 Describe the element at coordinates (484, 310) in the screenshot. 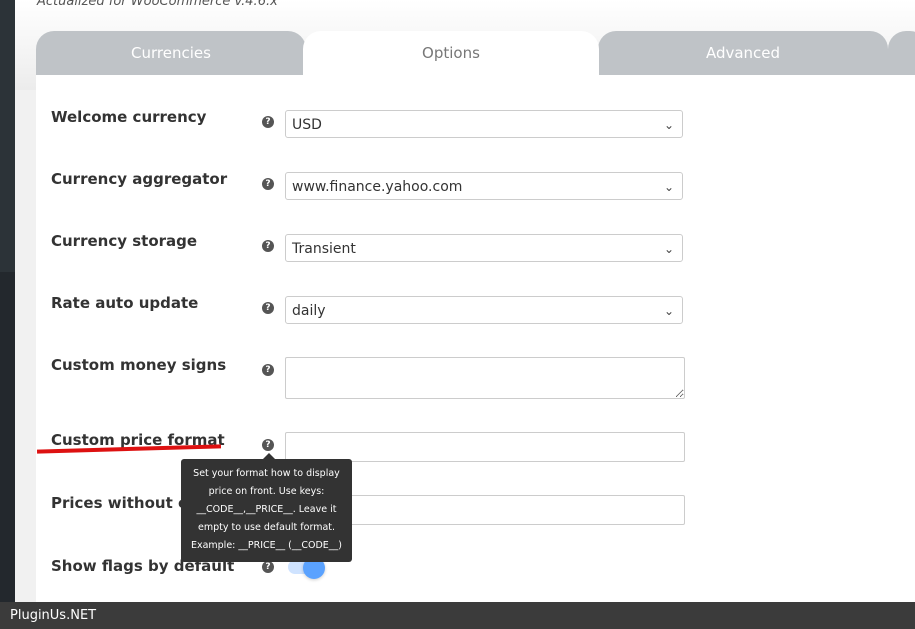

I see `auto-update-select: daily ⌄` at that location.